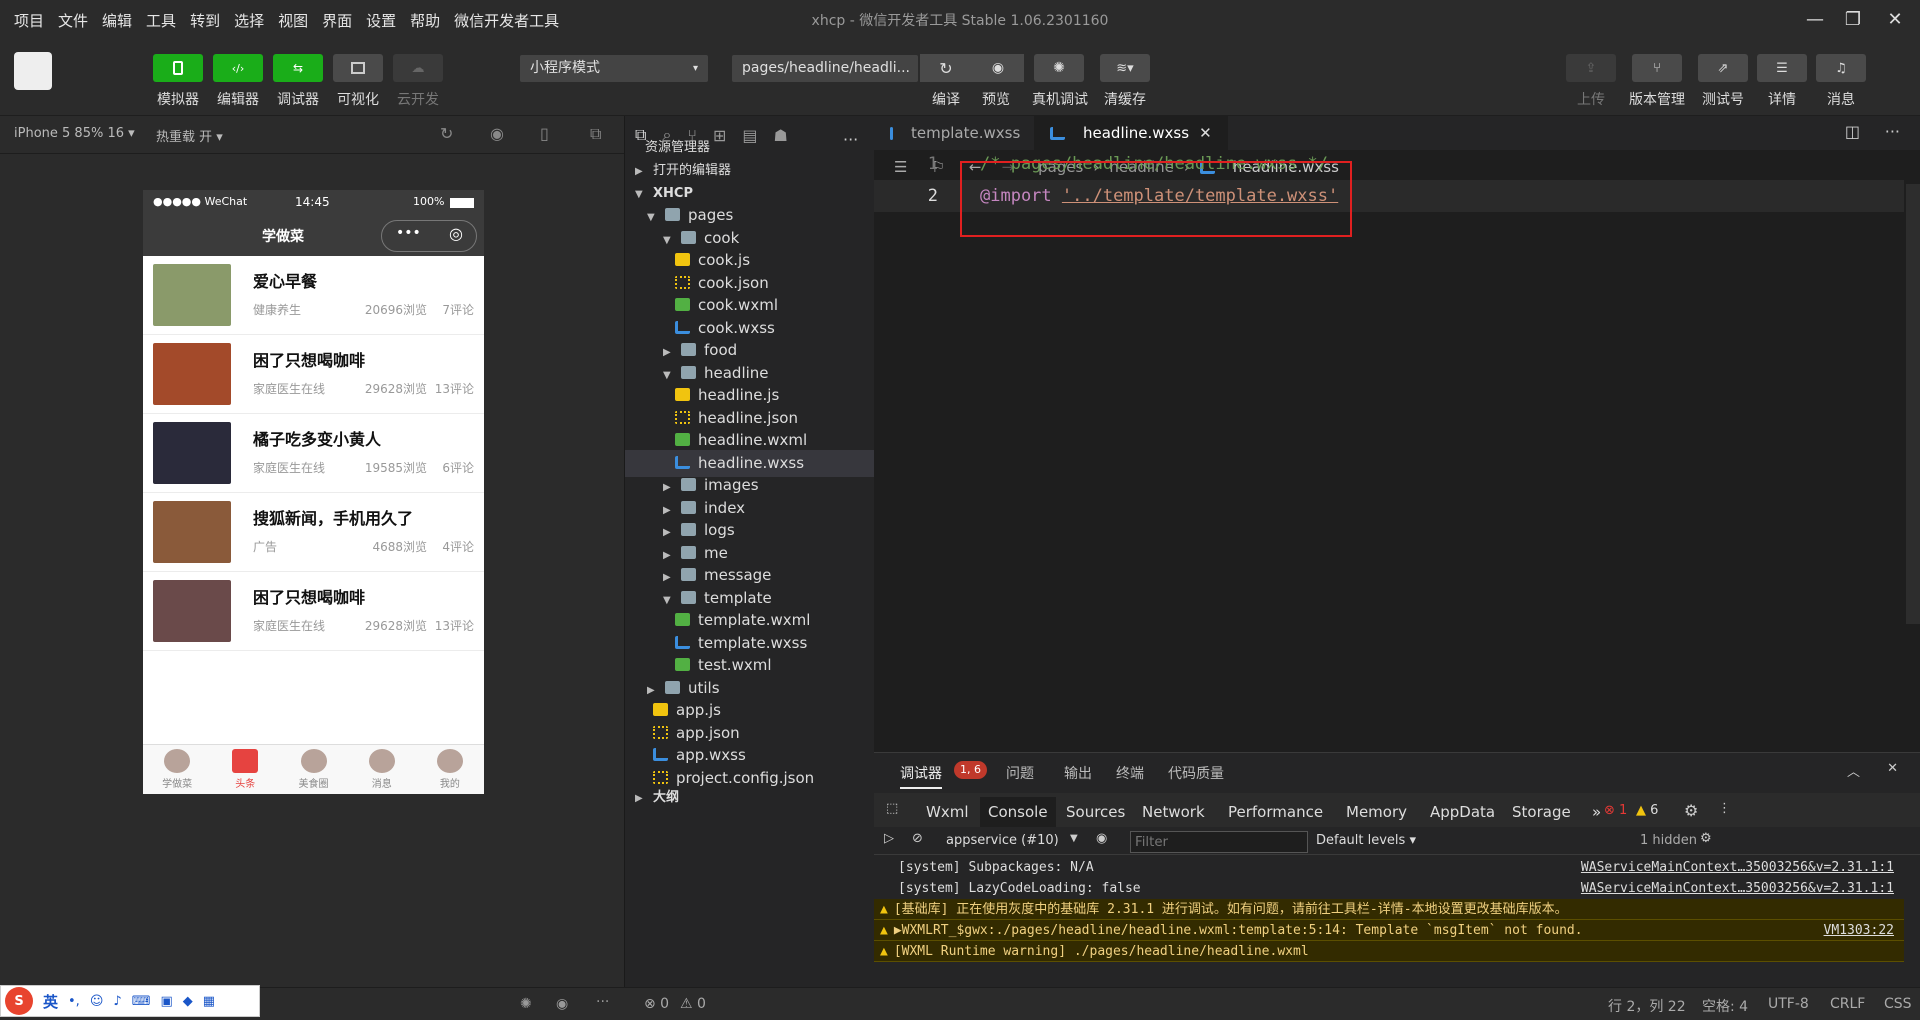 The image size is (1920, 1020). What do you see at coordinates (1853, 20) in the screenshot?
I see `maximize-button: ❐` at bounding box center [1853, 20].